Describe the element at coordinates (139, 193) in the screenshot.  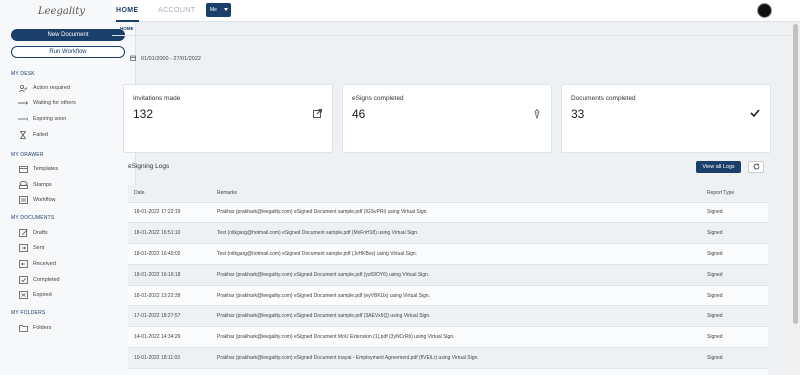
I see `col-date: Date` at that location.